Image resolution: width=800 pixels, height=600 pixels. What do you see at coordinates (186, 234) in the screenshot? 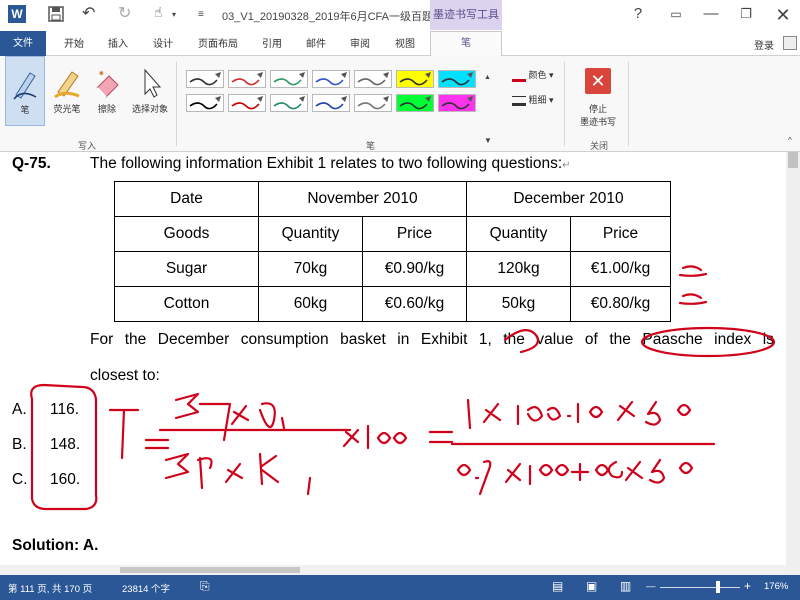
I see `table-cell: Goods` at bounding box center [186, 234].